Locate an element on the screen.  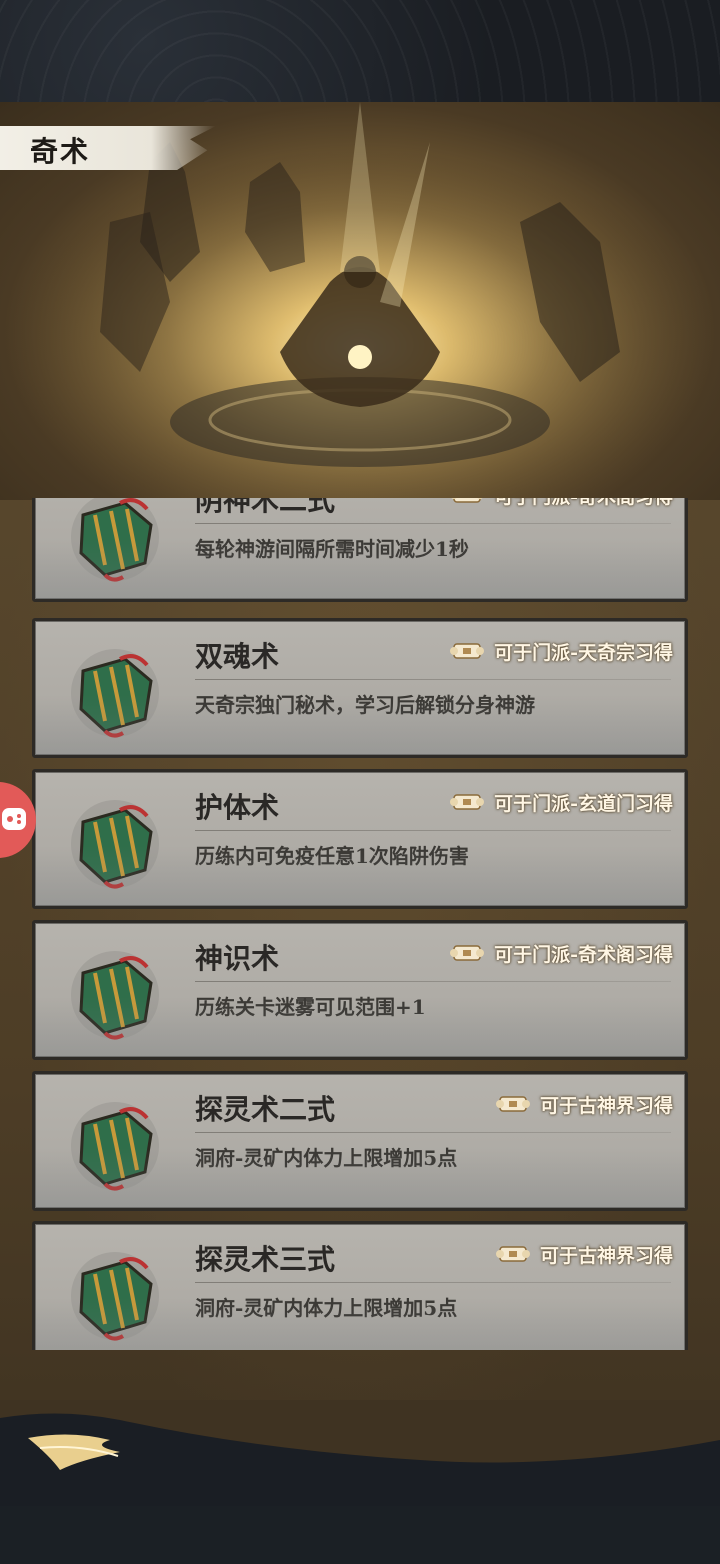
technique-source-text: 可于门派-玄道门习得 is located at coordinates (583, 803).